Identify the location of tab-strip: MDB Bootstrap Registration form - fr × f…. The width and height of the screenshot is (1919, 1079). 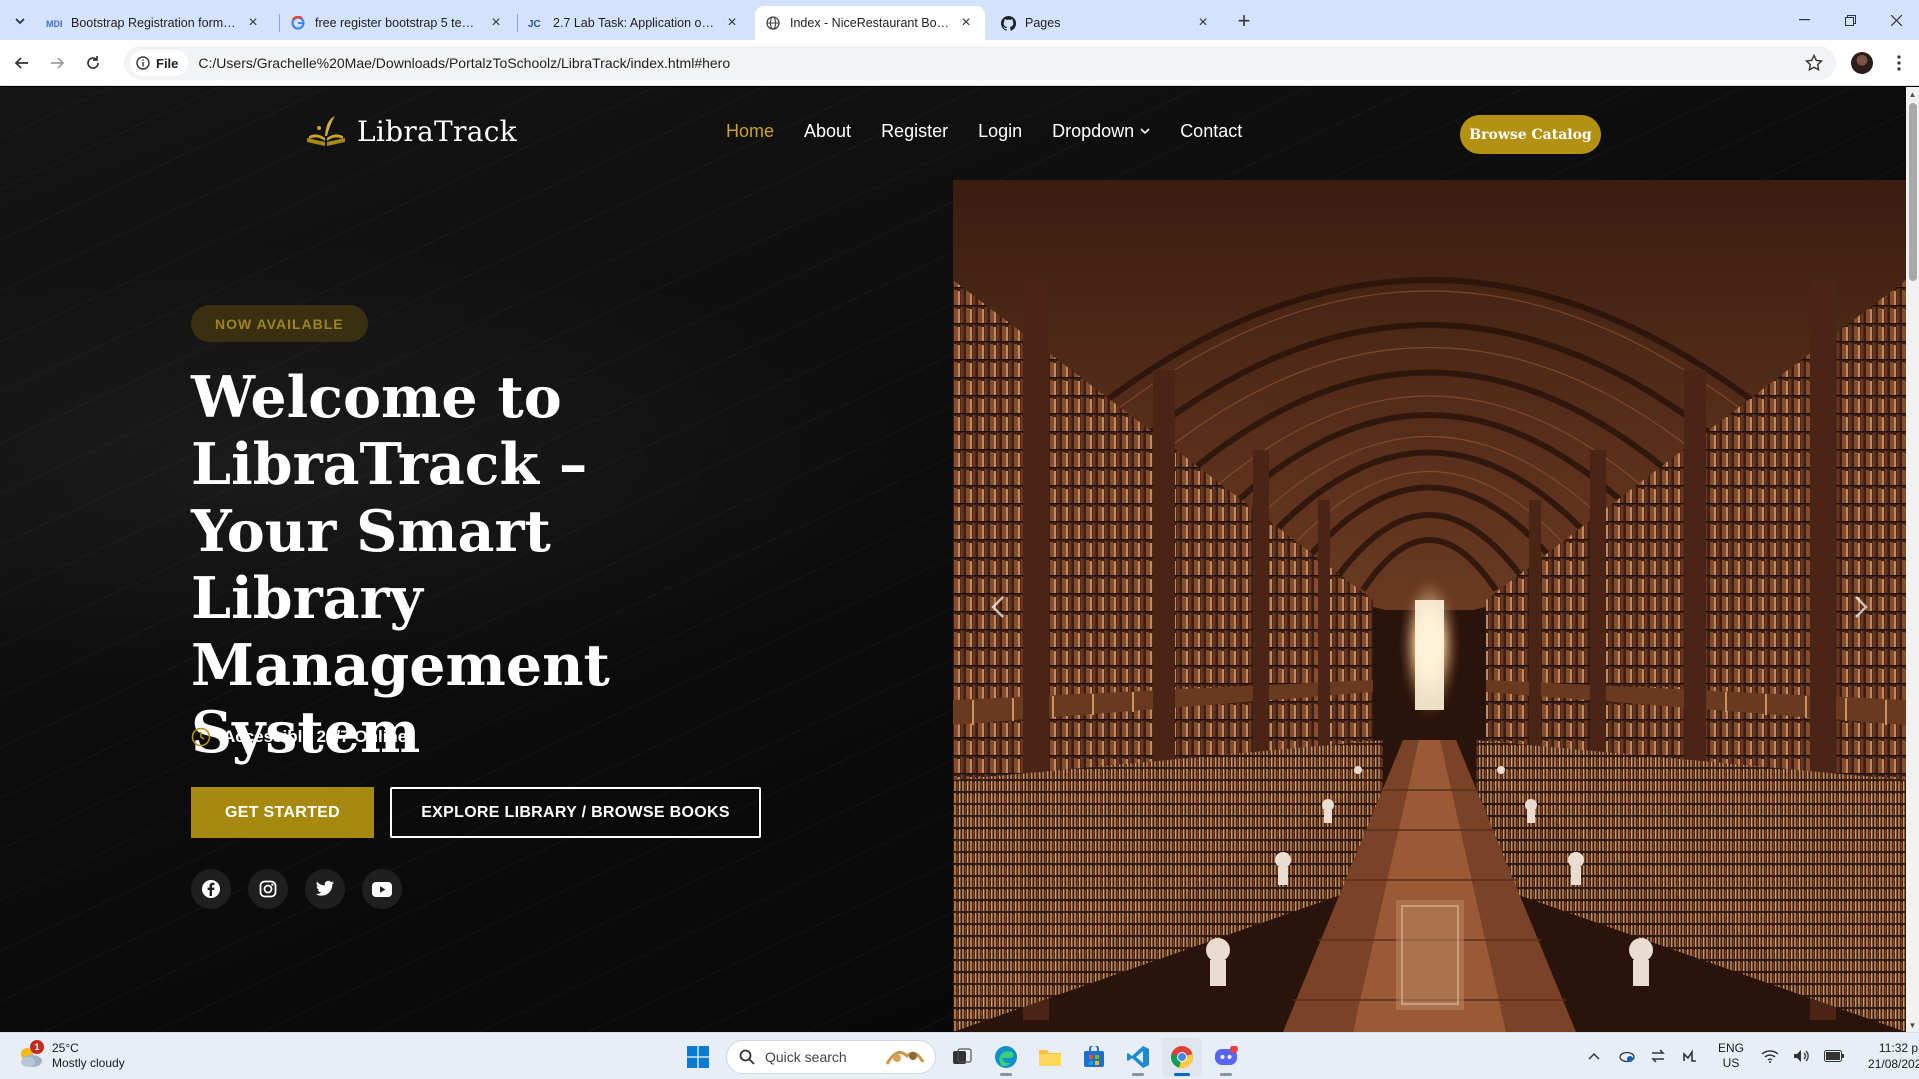
(959, 20).